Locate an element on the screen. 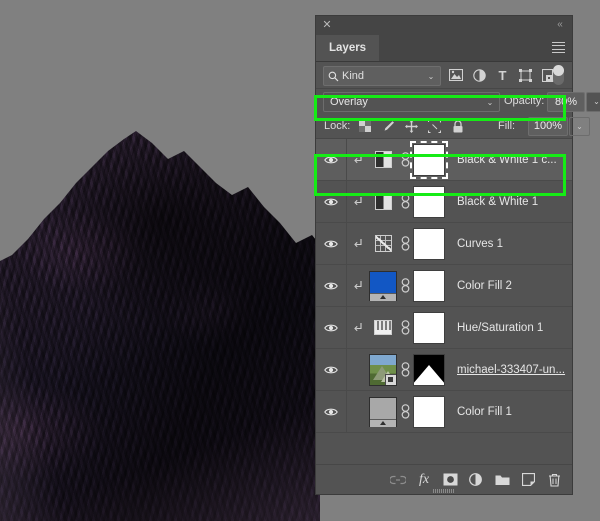  collapse-panel-icon: « is located at coordinates (559, 25).